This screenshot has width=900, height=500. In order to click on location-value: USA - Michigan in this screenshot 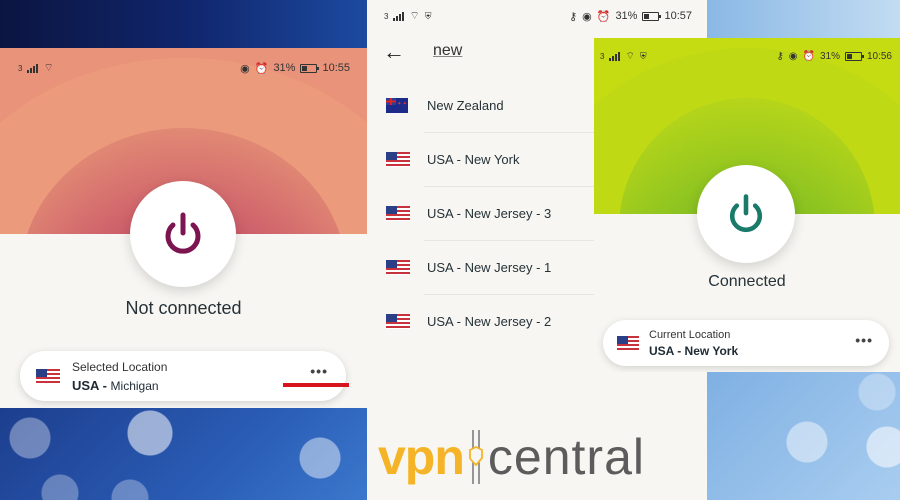, I will do `click(115, 385)`.